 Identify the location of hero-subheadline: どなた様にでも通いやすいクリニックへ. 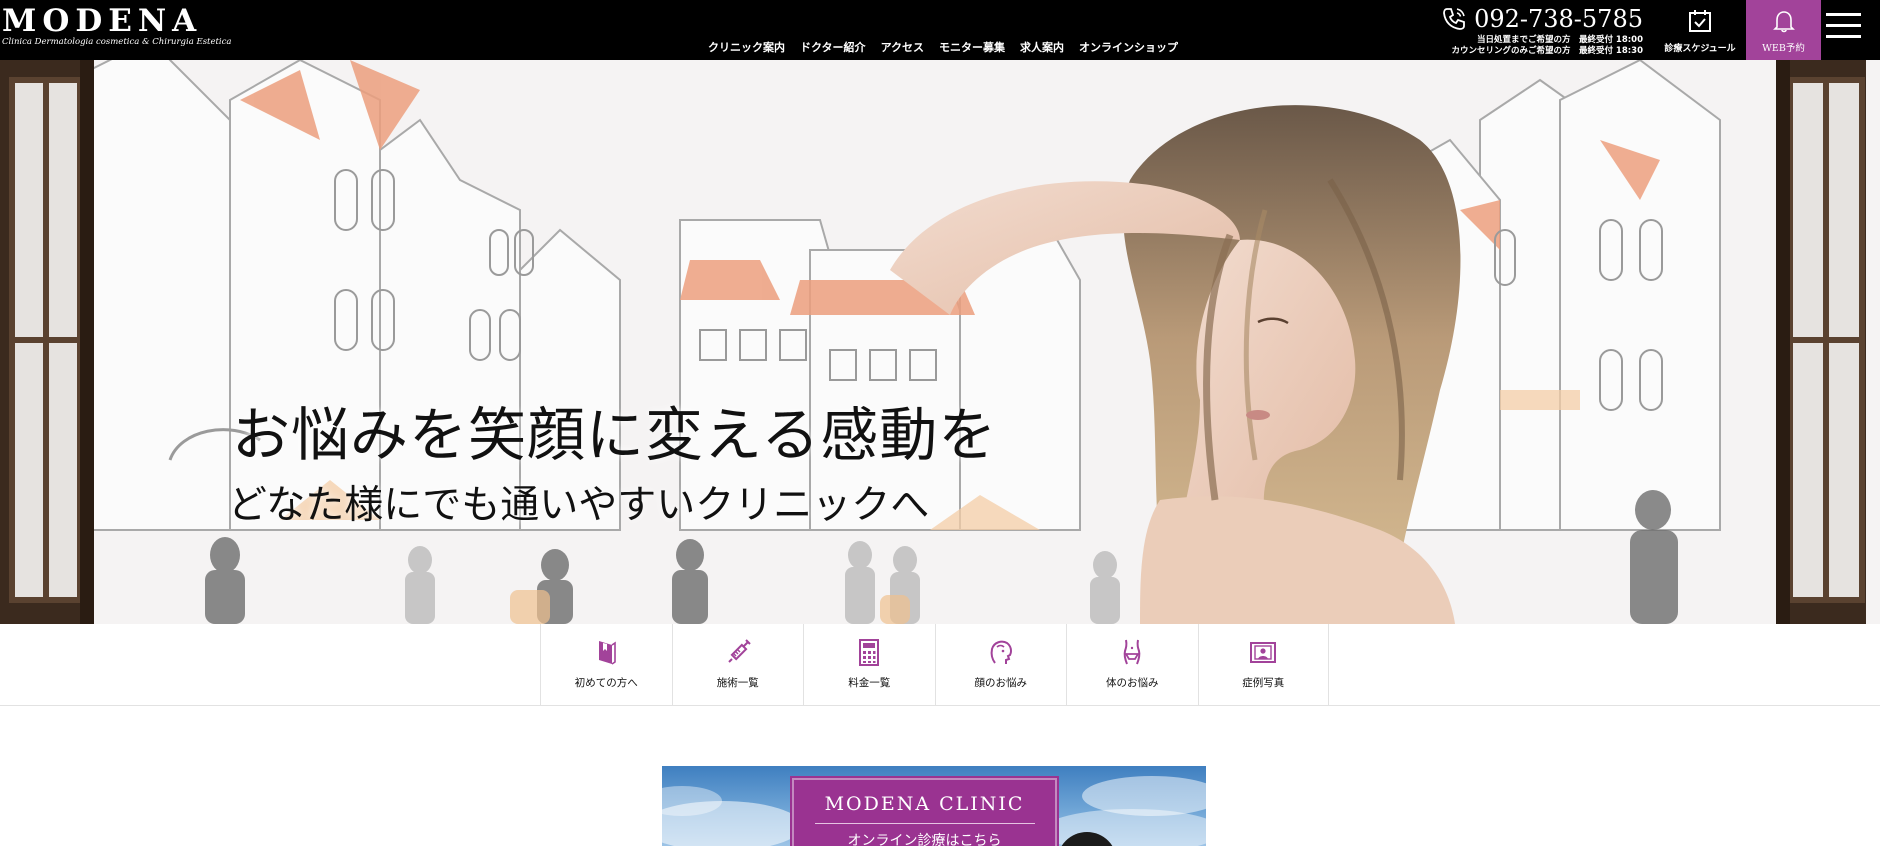
(579, 505).